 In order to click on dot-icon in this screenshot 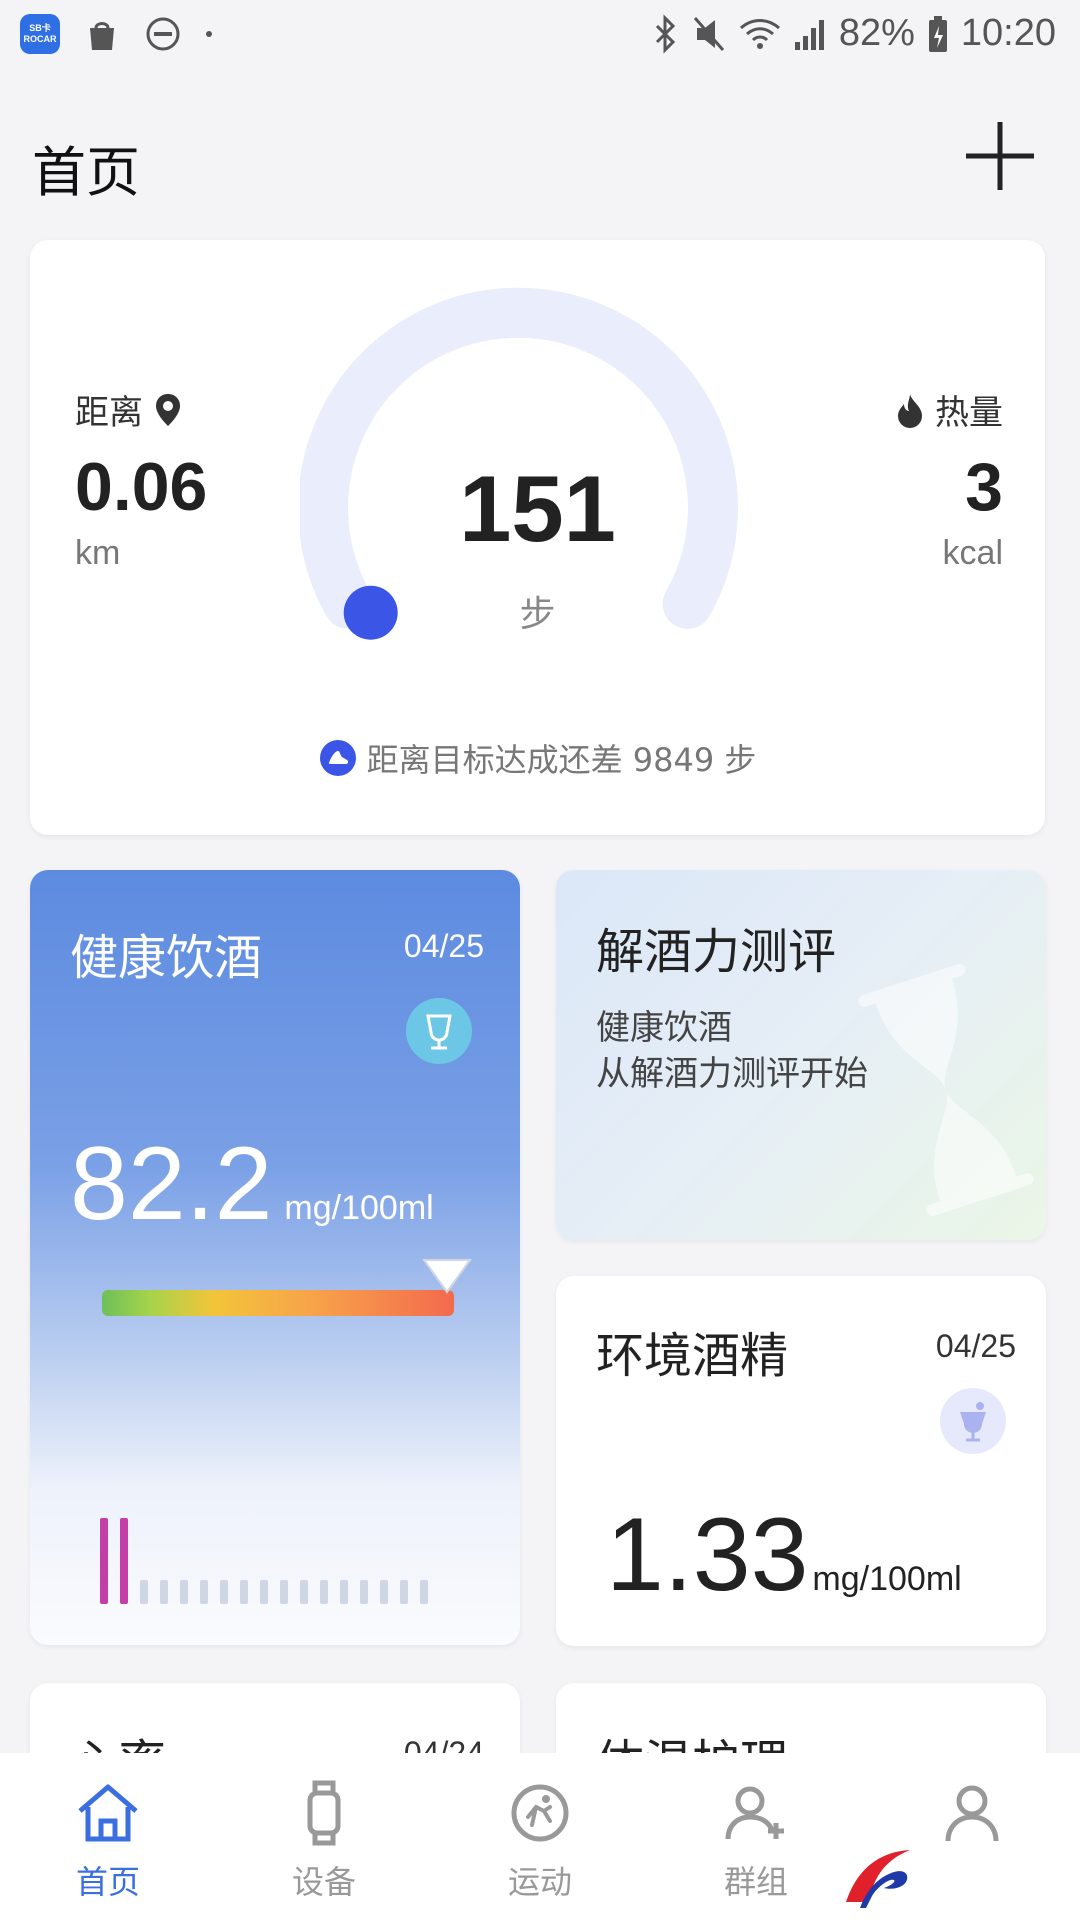, I will do `click(209, 34)`.